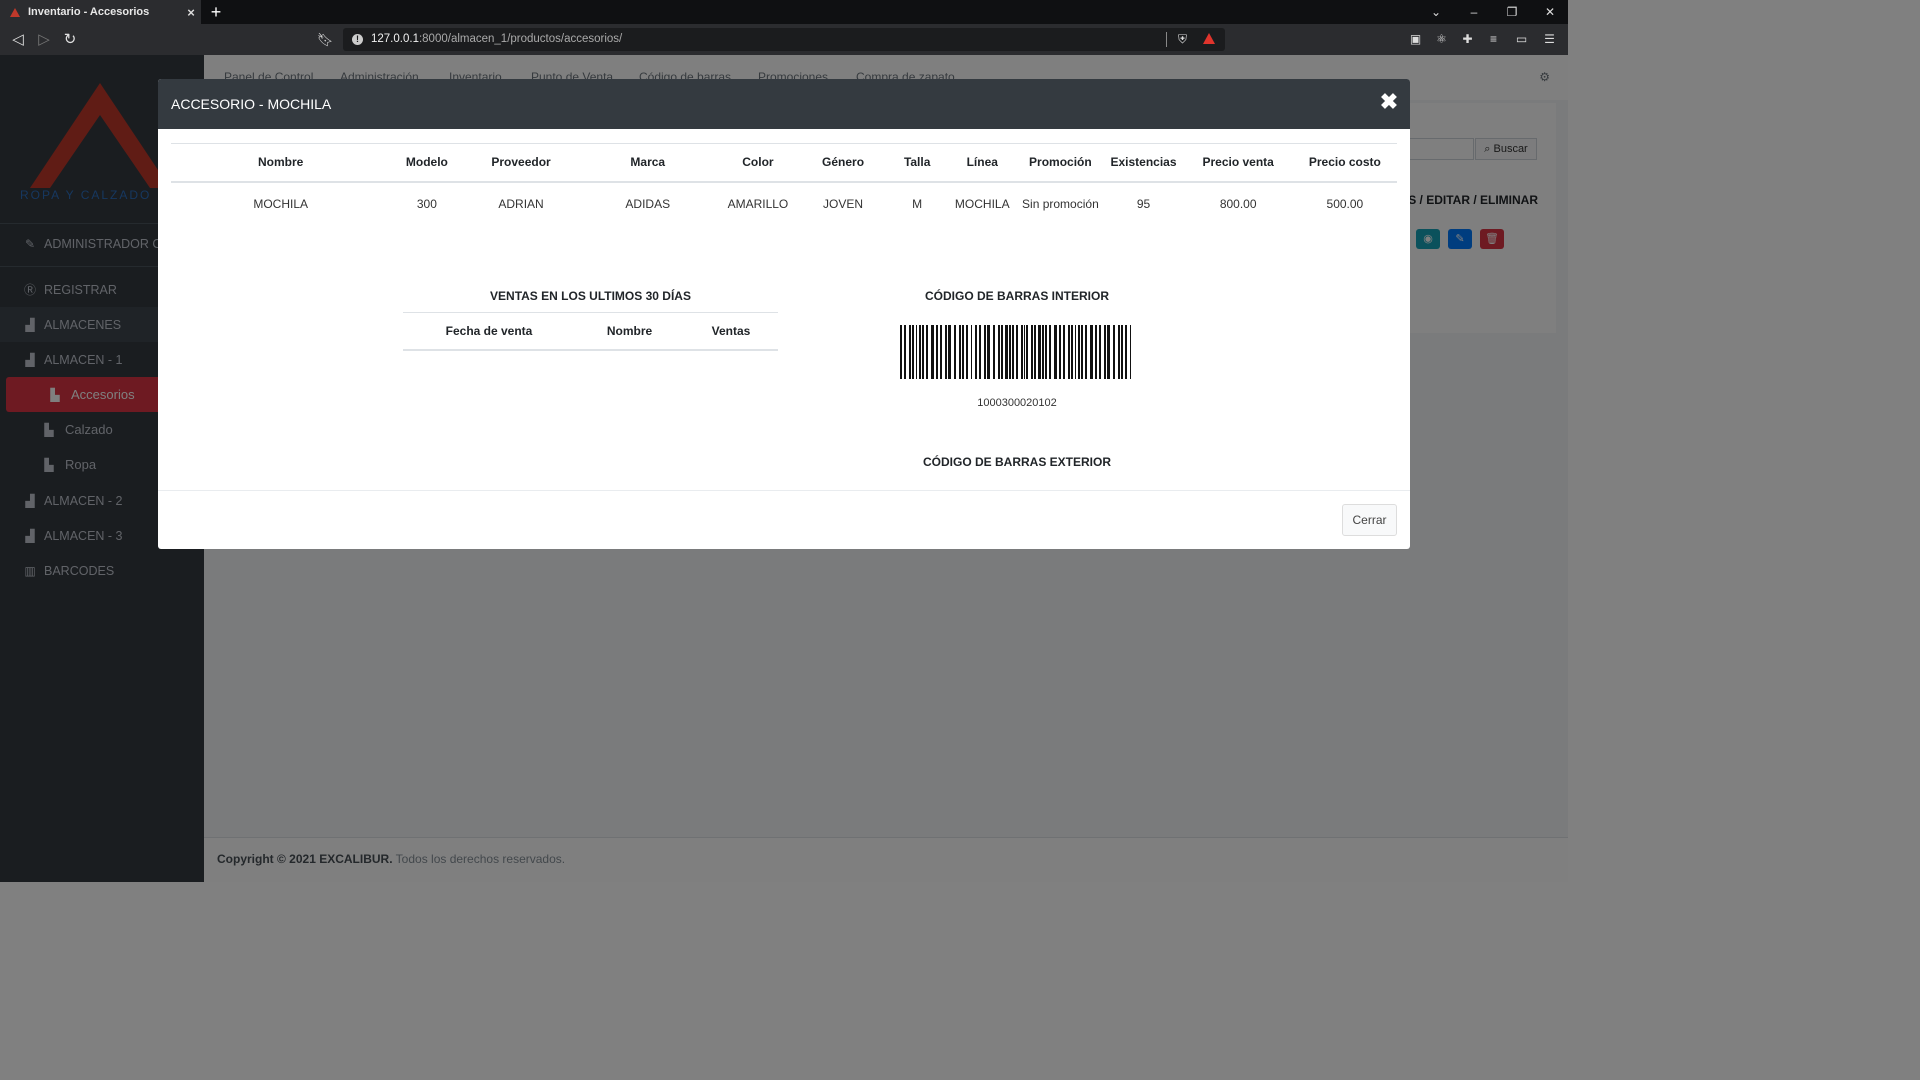  I want to click on cell-modelo: 300, so click(426, 203).